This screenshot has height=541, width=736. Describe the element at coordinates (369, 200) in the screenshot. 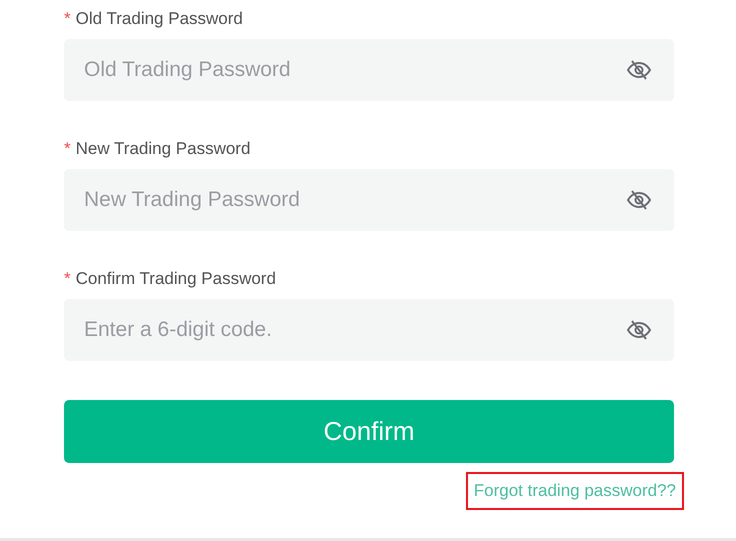

I see `password-field: New Trading Password` at that location.